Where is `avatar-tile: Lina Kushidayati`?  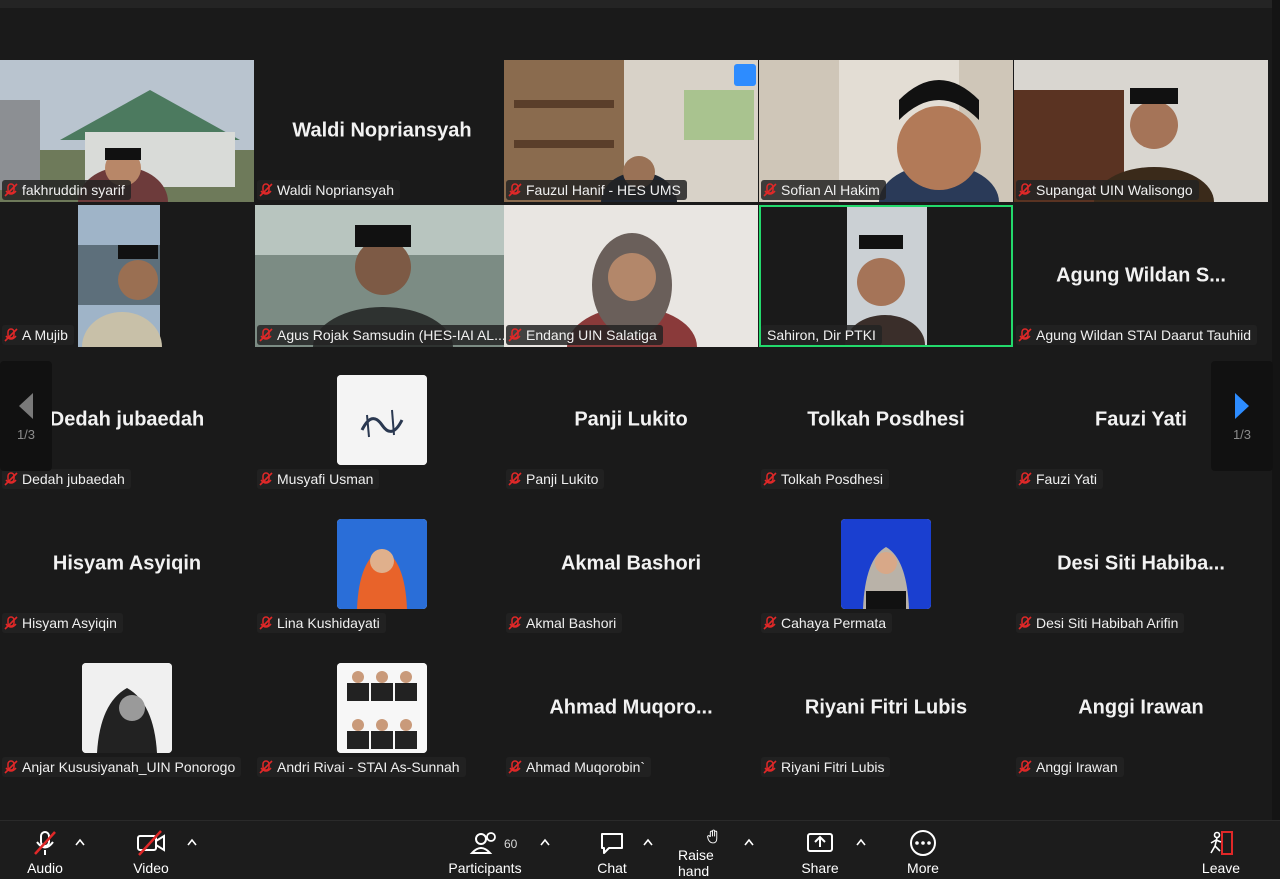 avatar-tile: Lina Kushidayati is located at coordinates (382, 564).